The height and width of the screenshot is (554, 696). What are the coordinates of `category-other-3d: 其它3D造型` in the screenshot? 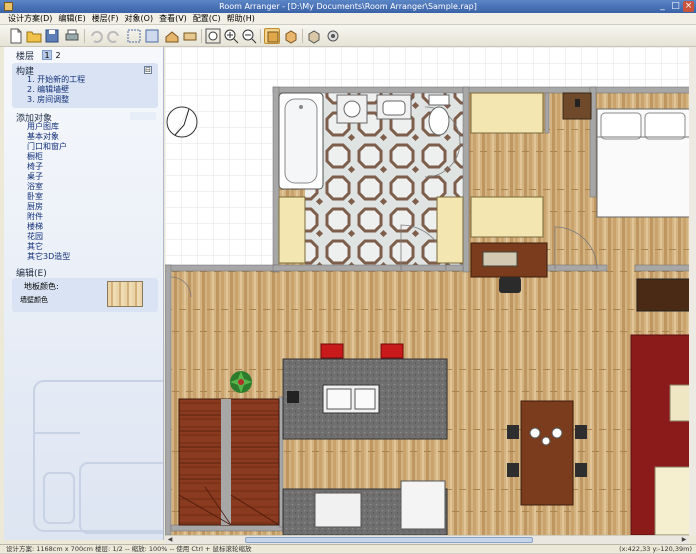 It's located at (48, 257).